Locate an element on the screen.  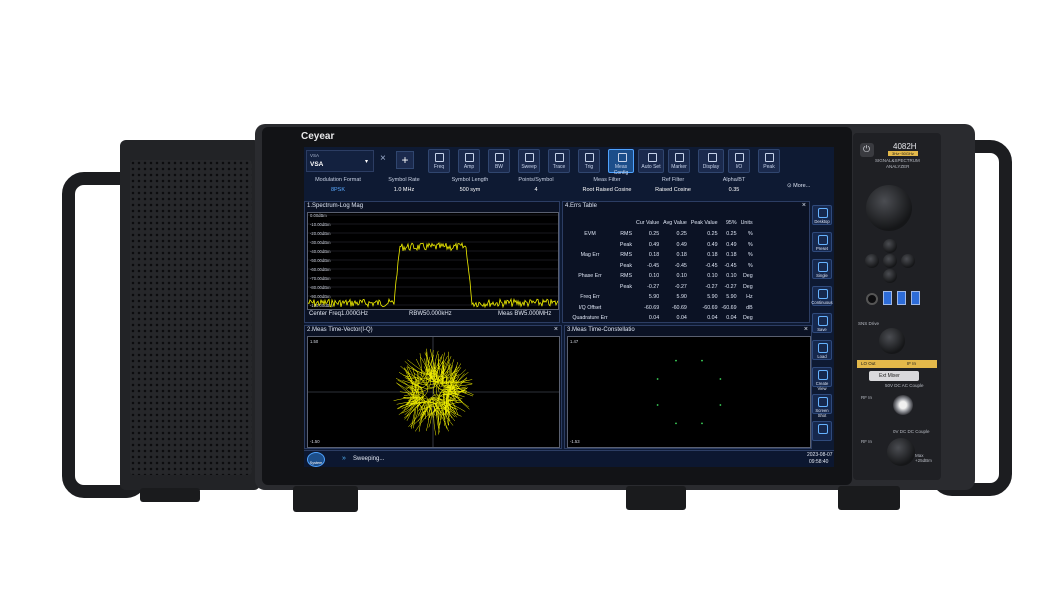
toolbar-button: Freq is located at coordinates (439, 161).